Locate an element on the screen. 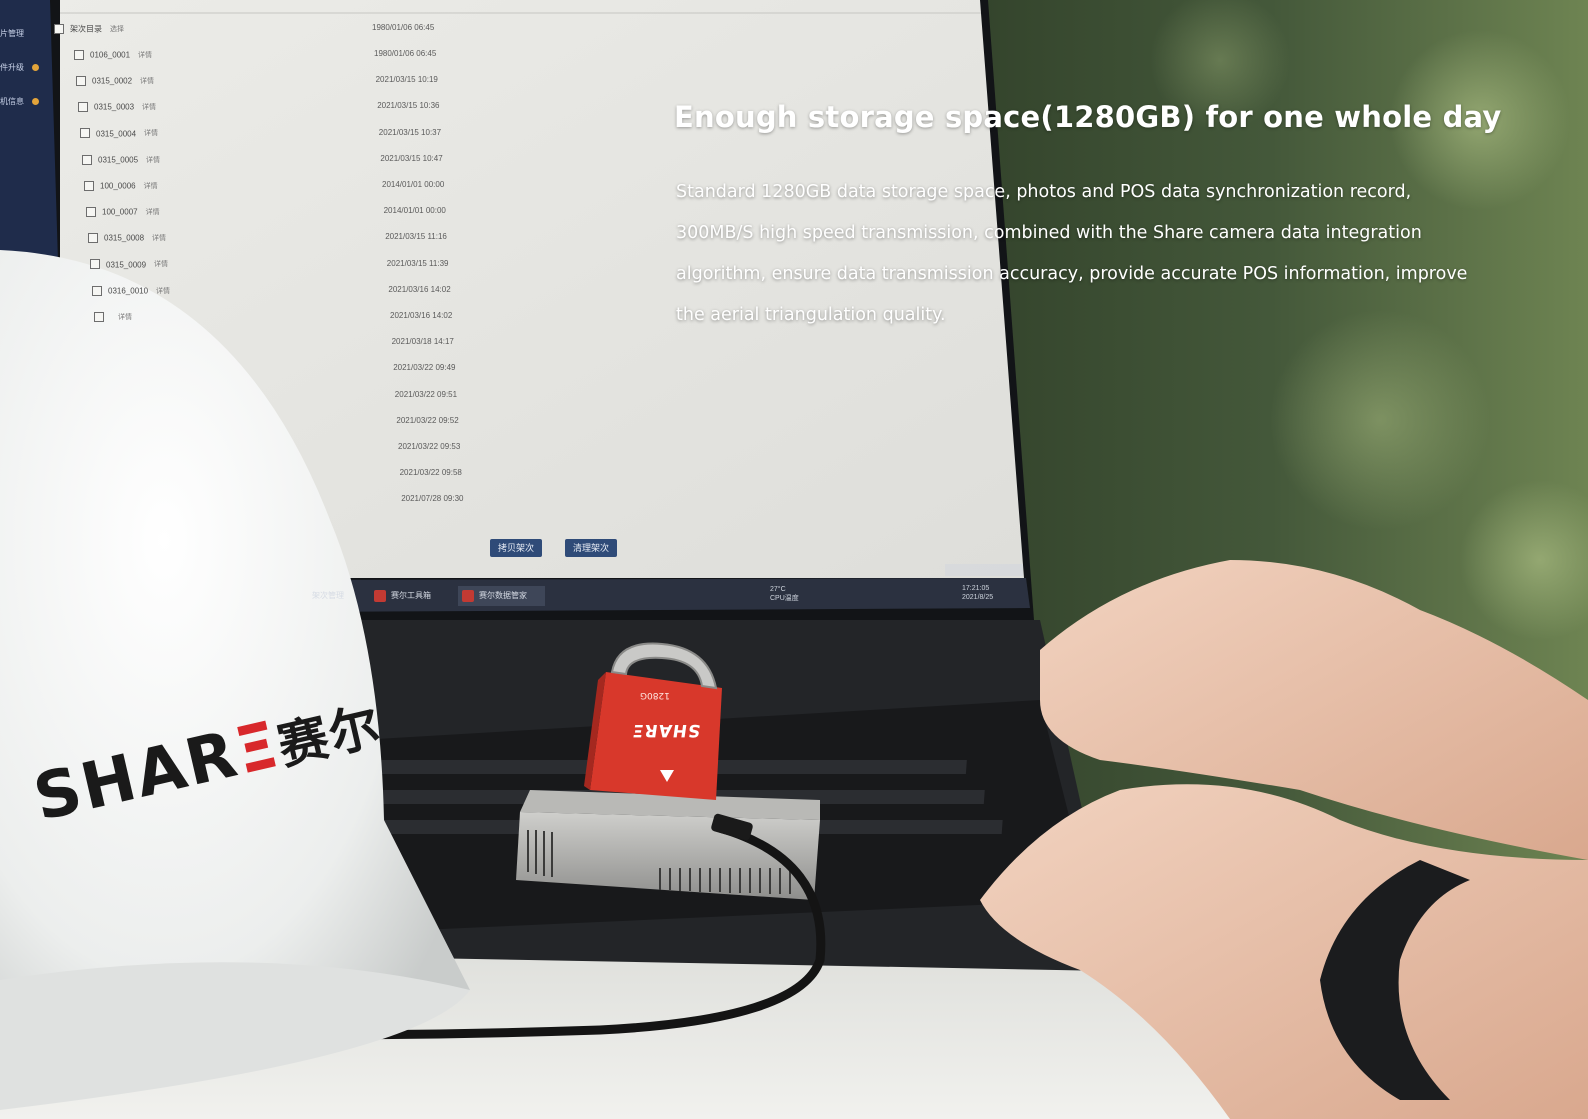 The width and height of the screenshot is (1588, 1119). card-logo-text: SHAR is located at coordinates (672, 730).